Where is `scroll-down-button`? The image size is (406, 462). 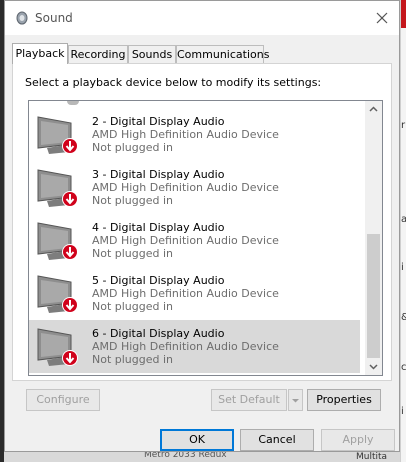
scroll-down-button is located at coordinates (373, 366).